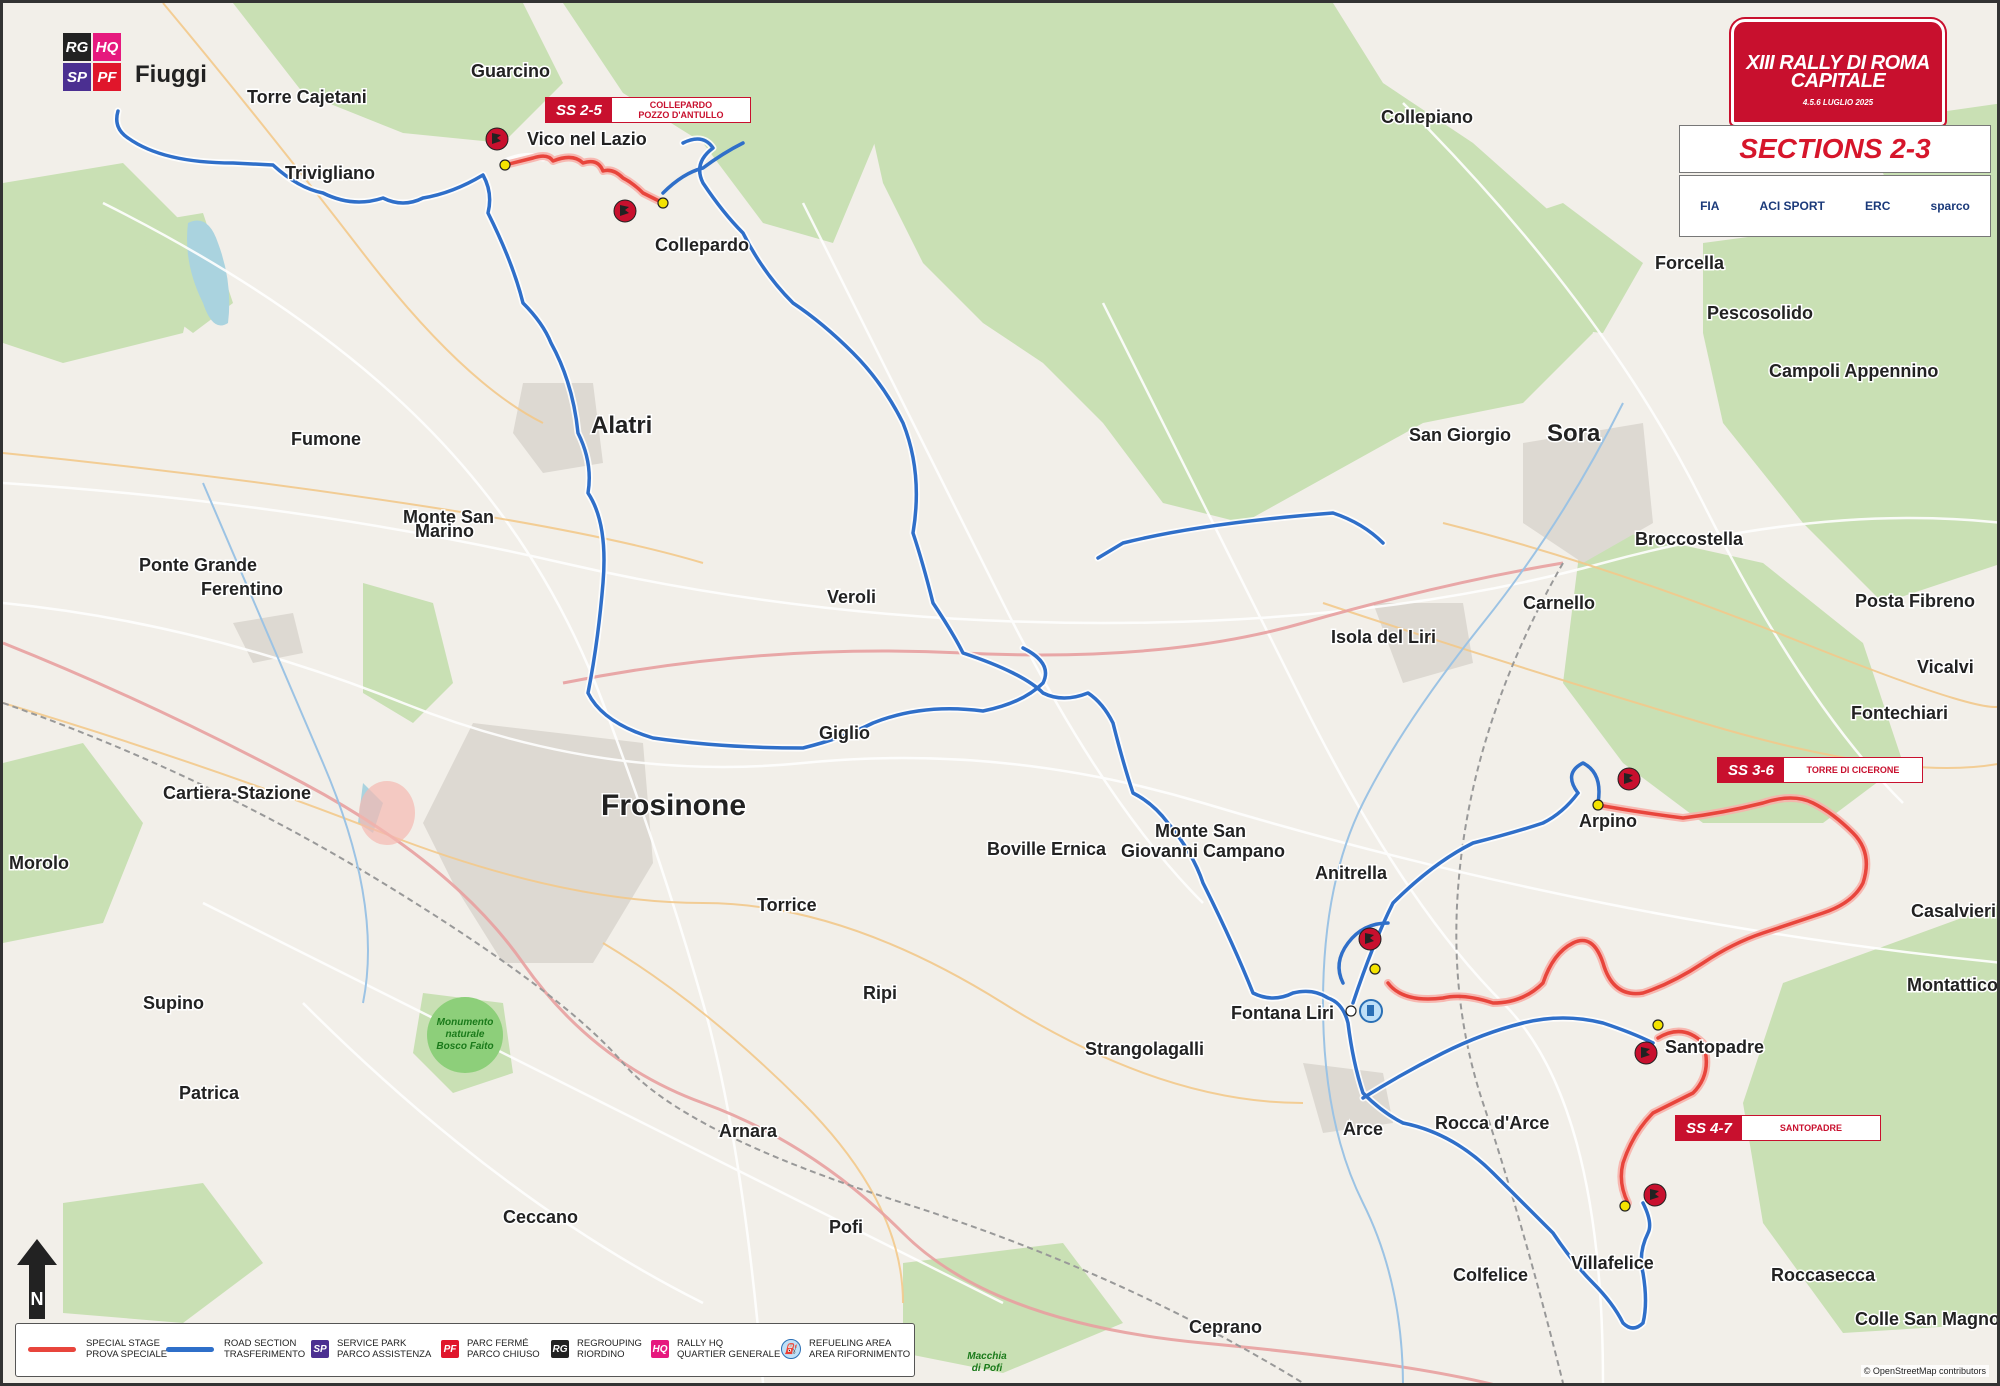 The width and height of the screenshot is (2000, 1386). Describe the element at coordinates (851, 597) in the screenshot. I see `place-label: Veroli` at that location.